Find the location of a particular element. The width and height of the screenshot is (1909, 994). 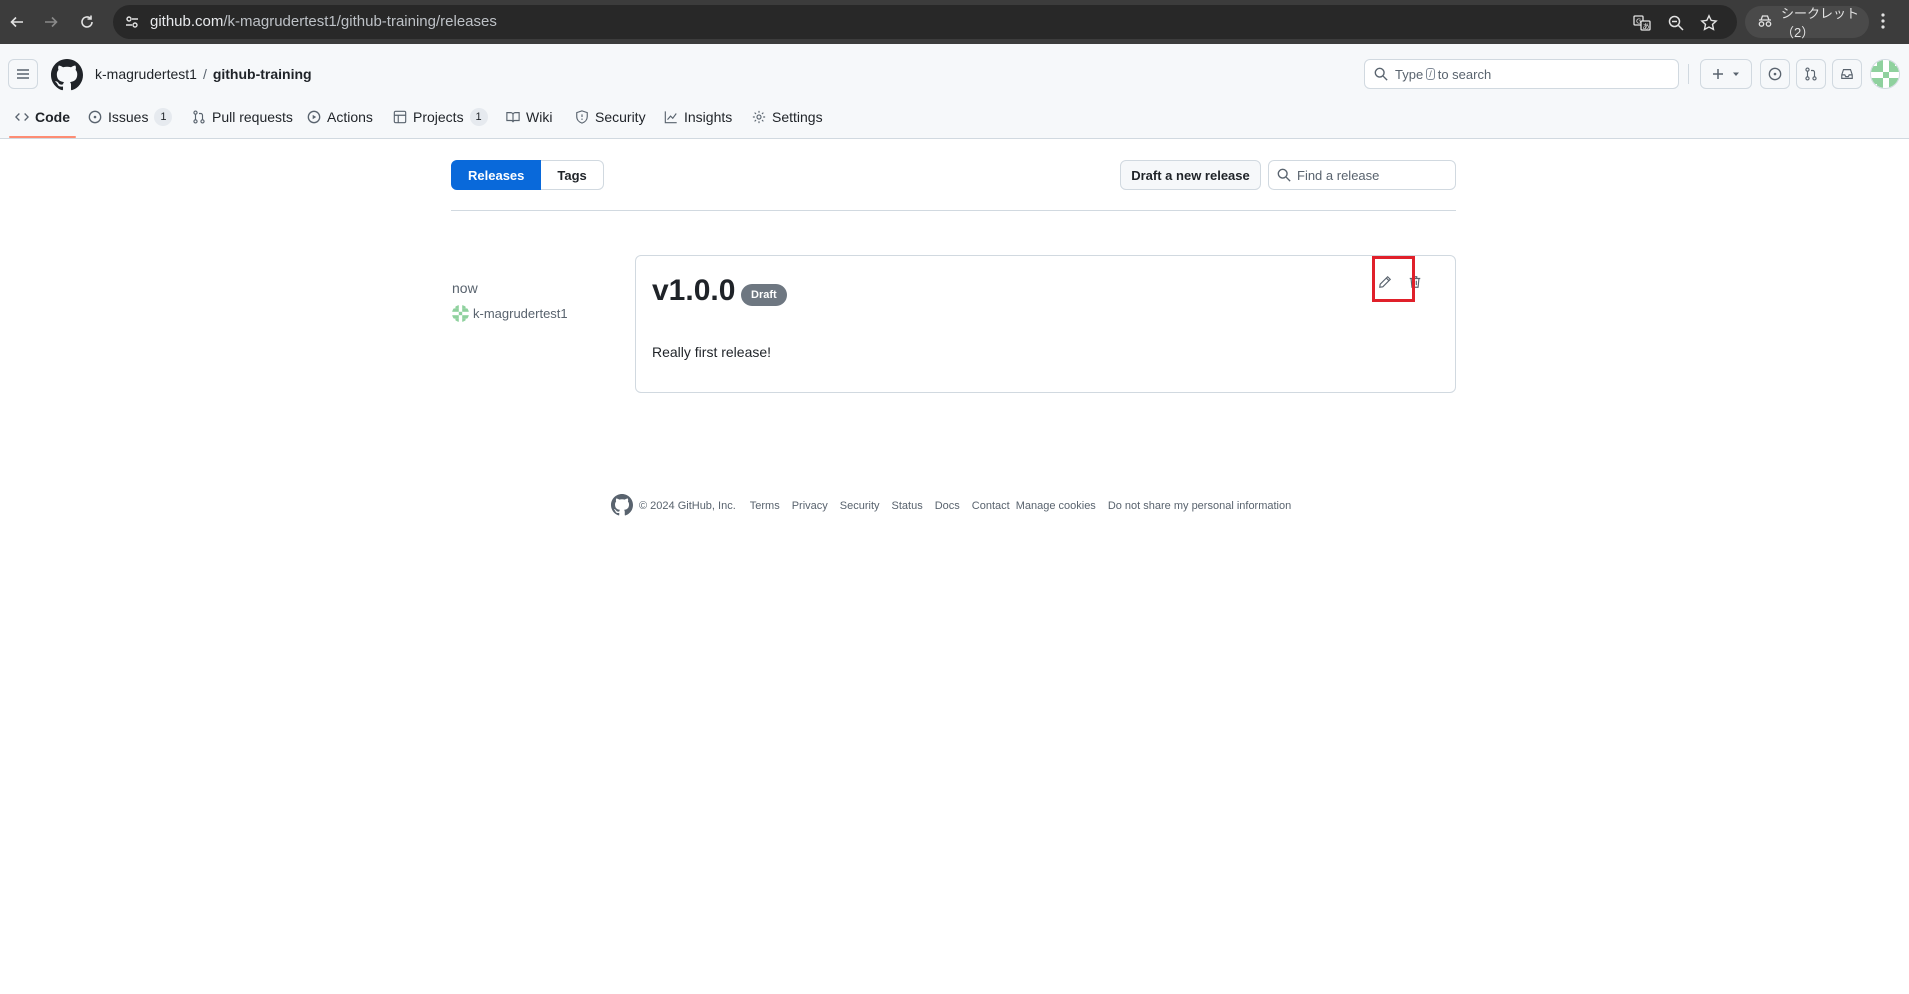

footer-link-do-not-share: Do not share my personal information is located at coordinates (1199, 506).